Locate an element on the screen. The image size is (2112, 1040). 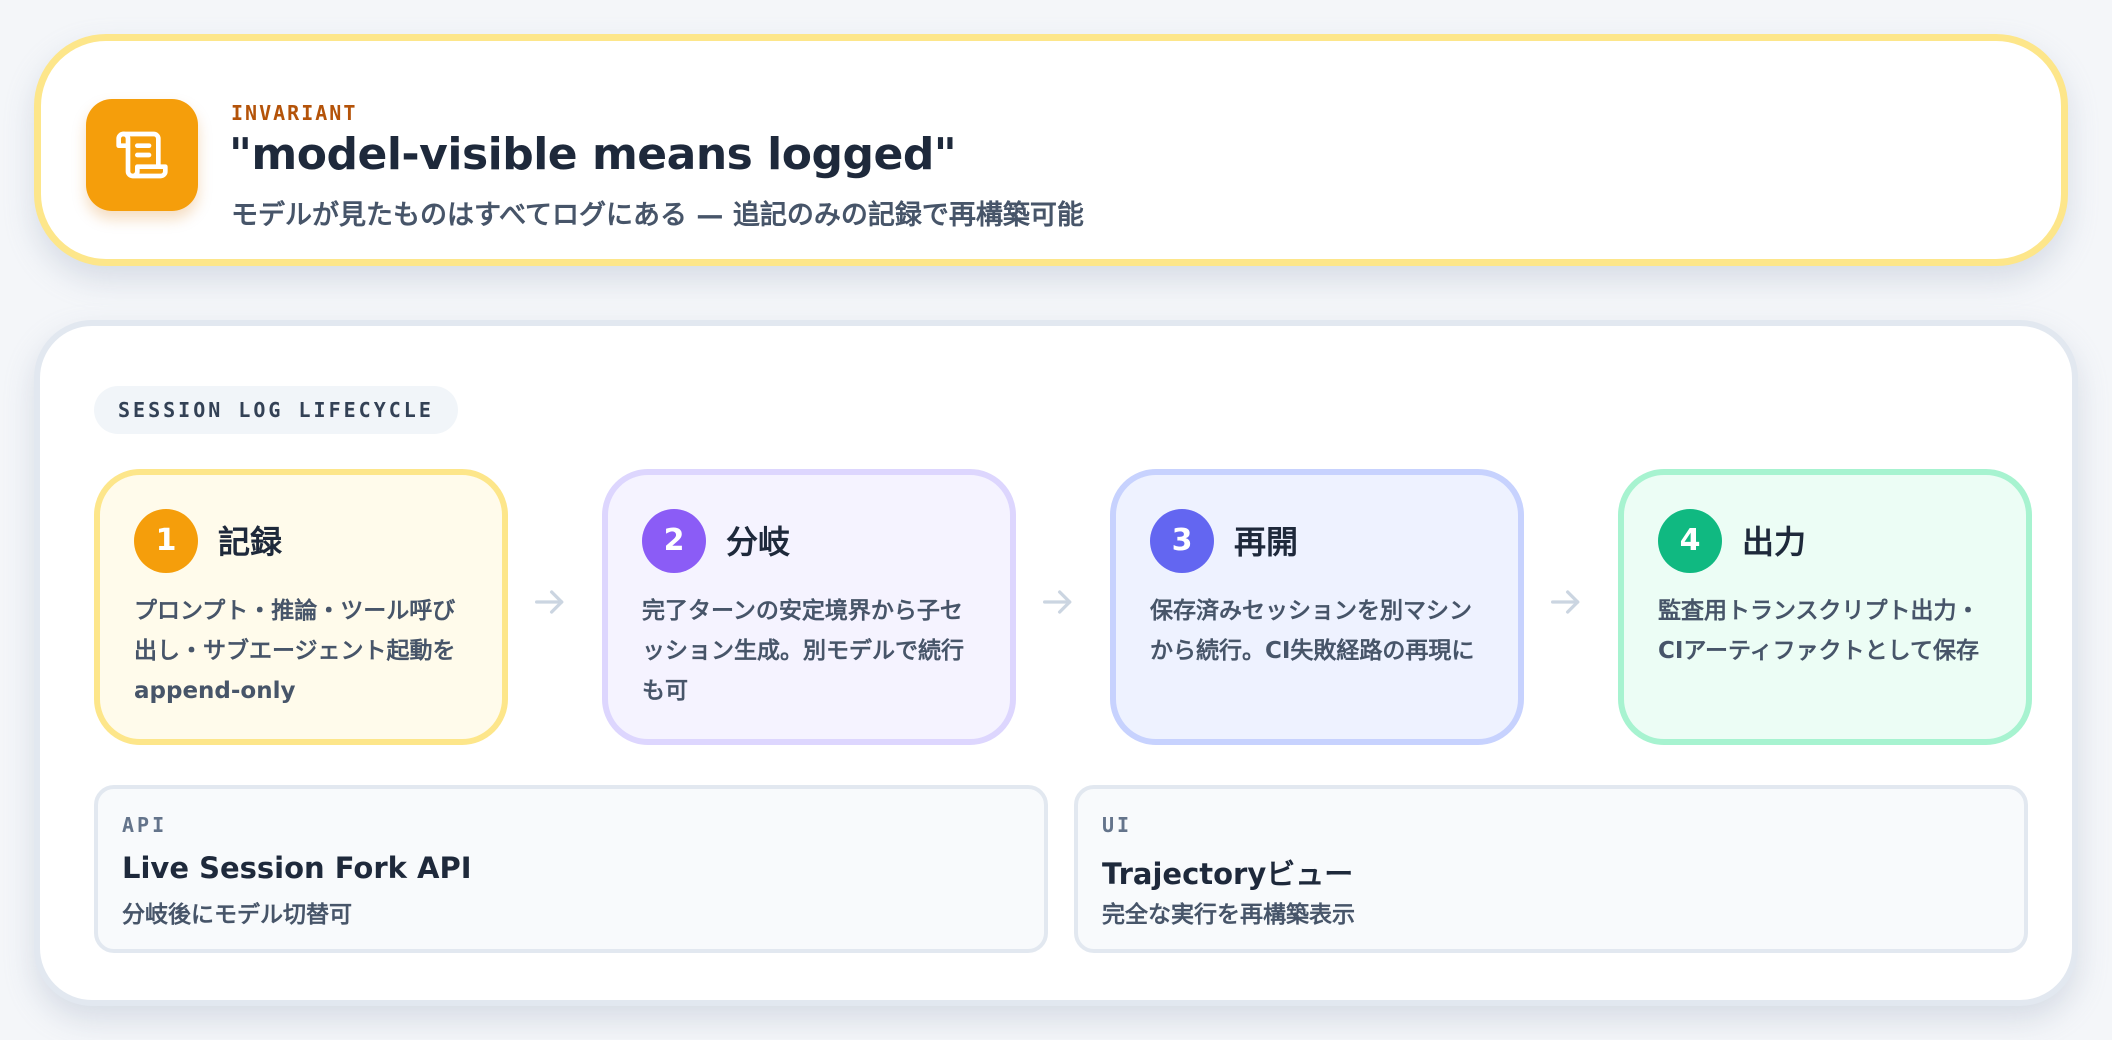
section-label: SESSION LOG LIFECYCLE is located at coordinates (276, 410).